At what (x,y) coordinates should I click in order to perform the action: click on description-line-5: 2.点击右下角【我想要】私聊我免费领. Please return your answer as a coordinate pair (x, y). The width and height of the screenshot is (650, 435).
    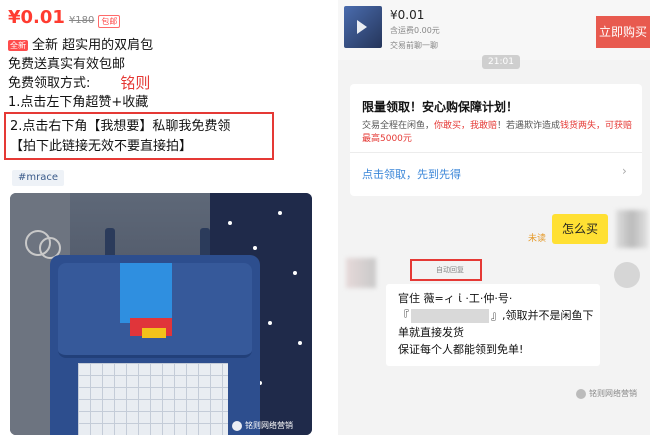
    Looking at the image, I should click on (120, 126).